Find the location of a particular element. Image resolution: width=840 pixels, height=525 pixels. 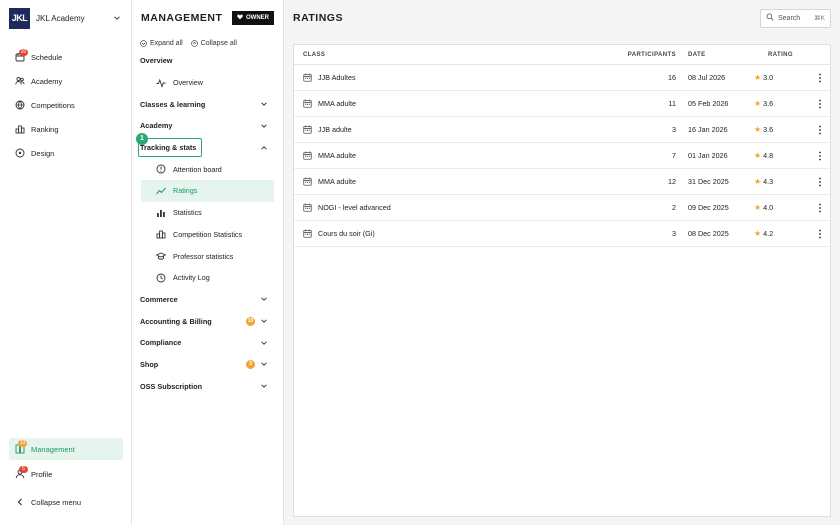

column-rating: RATING is located at coordinates (779, 55).